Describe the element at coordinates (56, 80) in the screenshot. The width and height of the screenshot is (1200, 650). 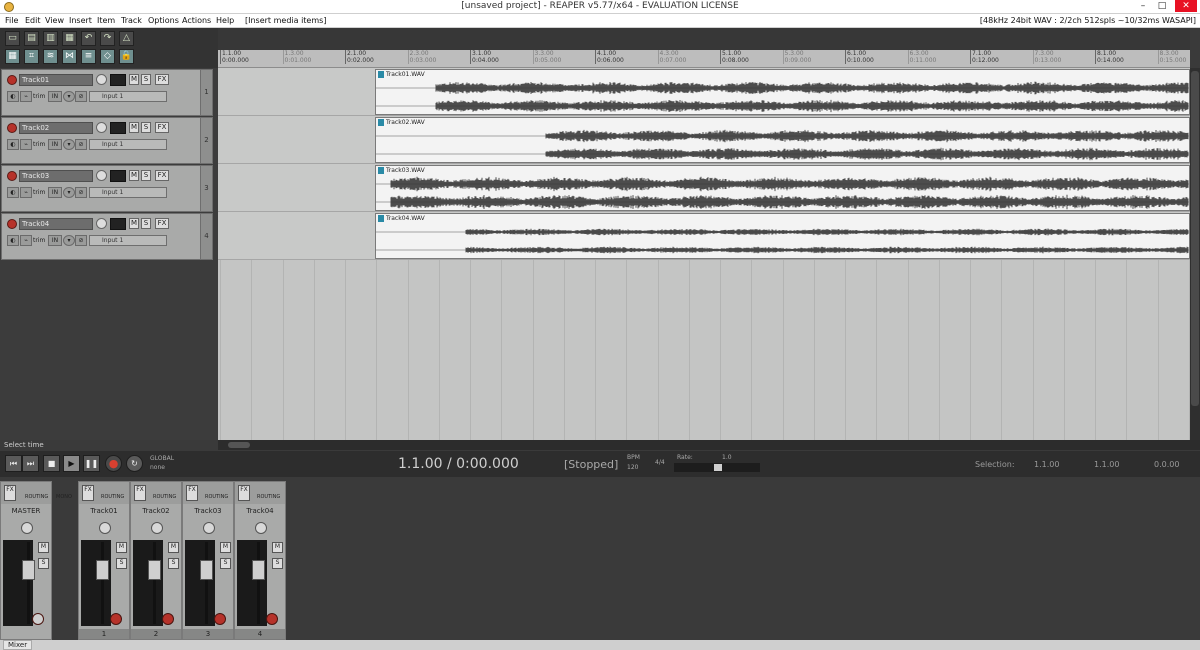
I see `track-name: Track01` at that location.